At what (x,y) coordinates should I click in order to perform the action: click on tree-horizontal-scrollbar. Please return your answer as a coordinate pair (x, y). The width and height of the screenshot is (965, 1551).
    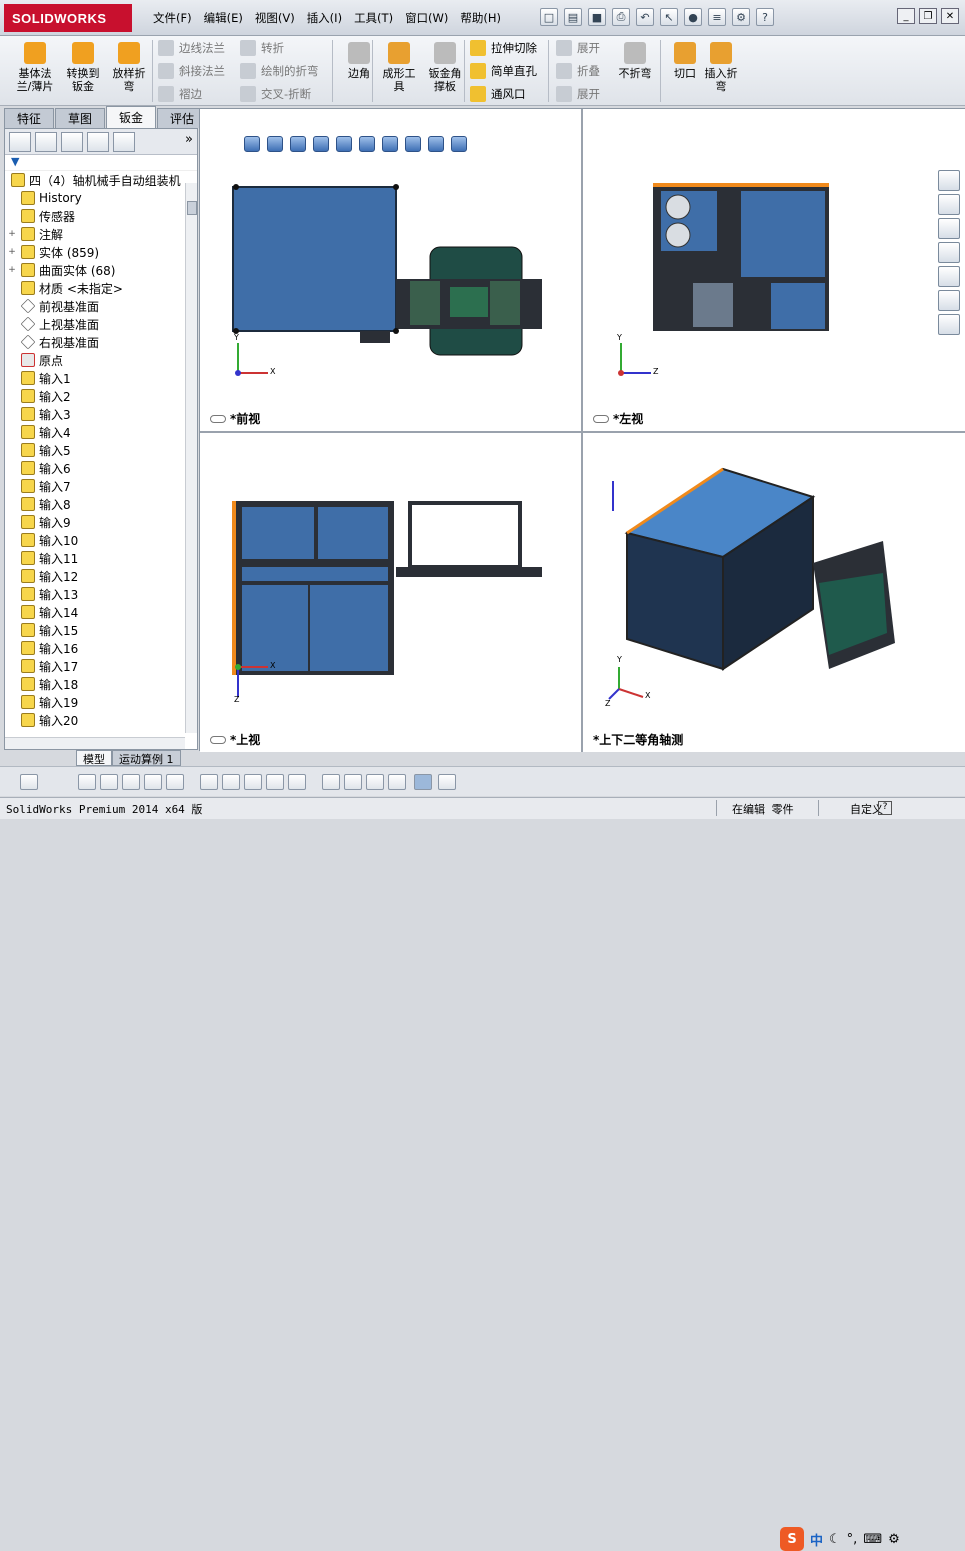
    Looking at the image, I should click on (95, 743).